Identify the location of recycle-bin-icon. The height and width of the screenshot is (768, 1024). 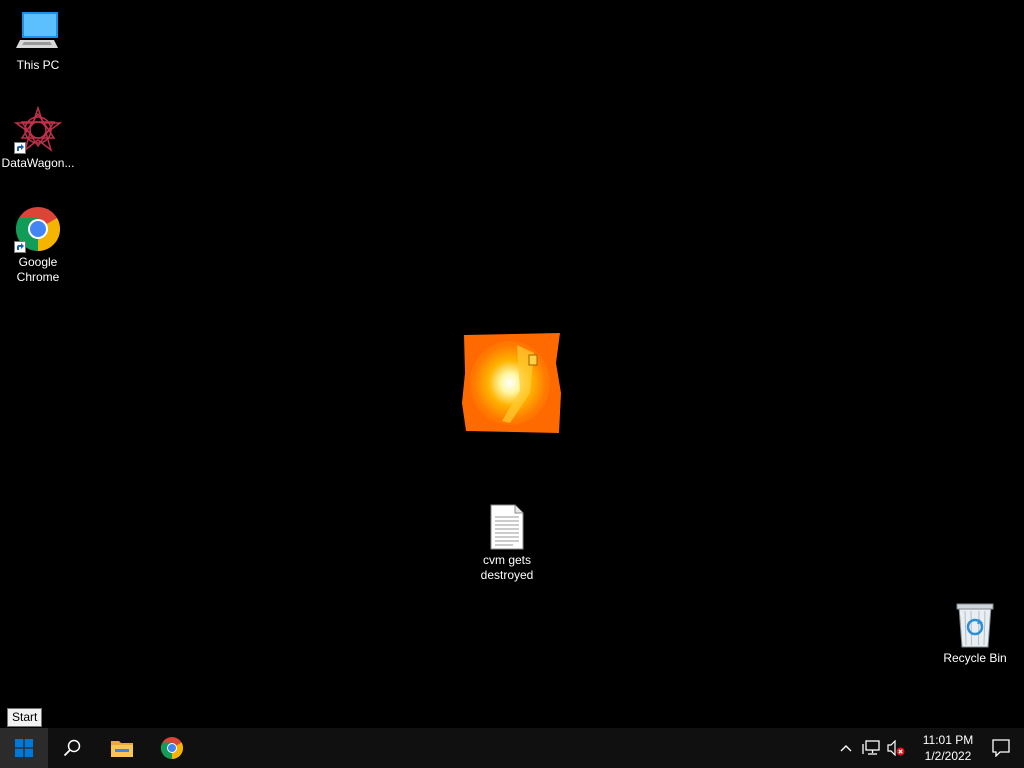
(975, 625).